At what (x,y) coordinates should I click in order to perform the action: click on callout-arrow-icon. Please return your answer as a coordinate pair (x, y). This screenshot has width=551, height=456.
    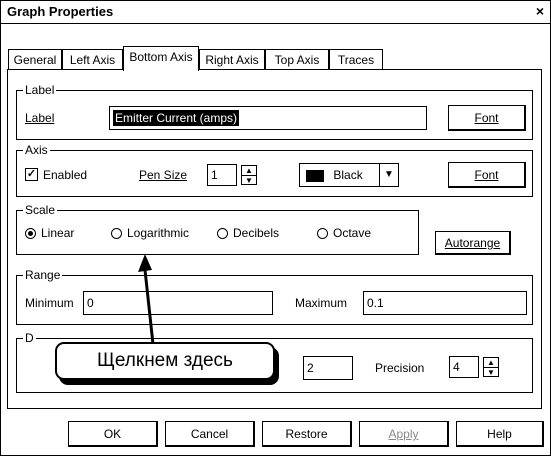
    Looking at the image, I should click on (146, 299).